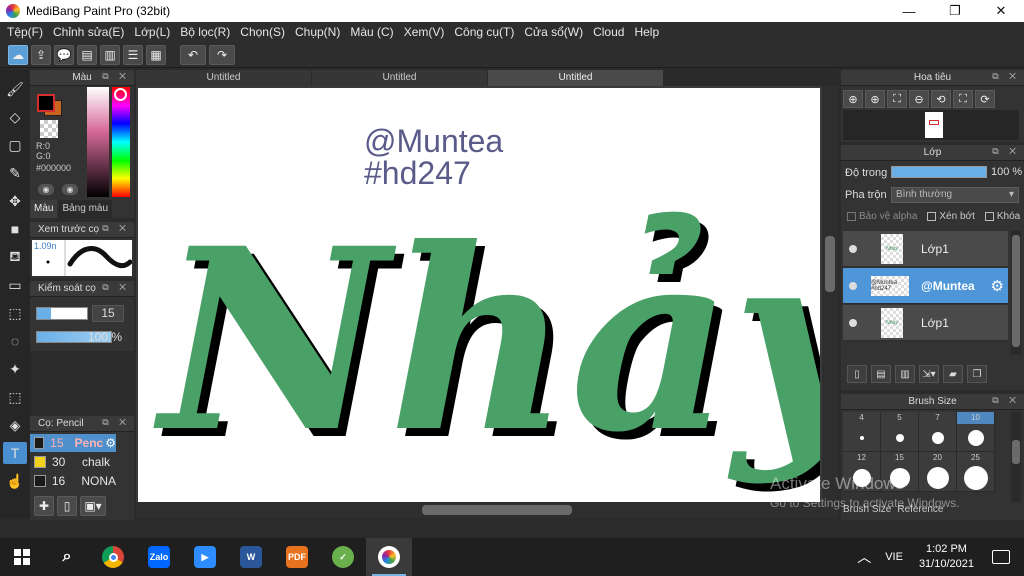 The image size is (1024, 576). Describe the element at coordinates (25, 32) in the screenshot. I see `menu-file: Tệp(F)` at that location.